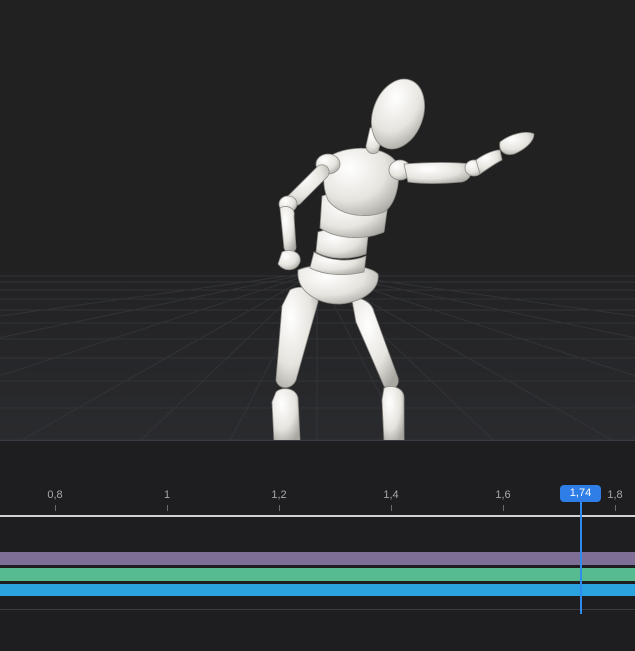 The width and height of the screenshot is (635, 651). What do you see at coordinates (167, 495) in the screenshot?
I see `tick-label: 1` at bounding box center [167, 495].